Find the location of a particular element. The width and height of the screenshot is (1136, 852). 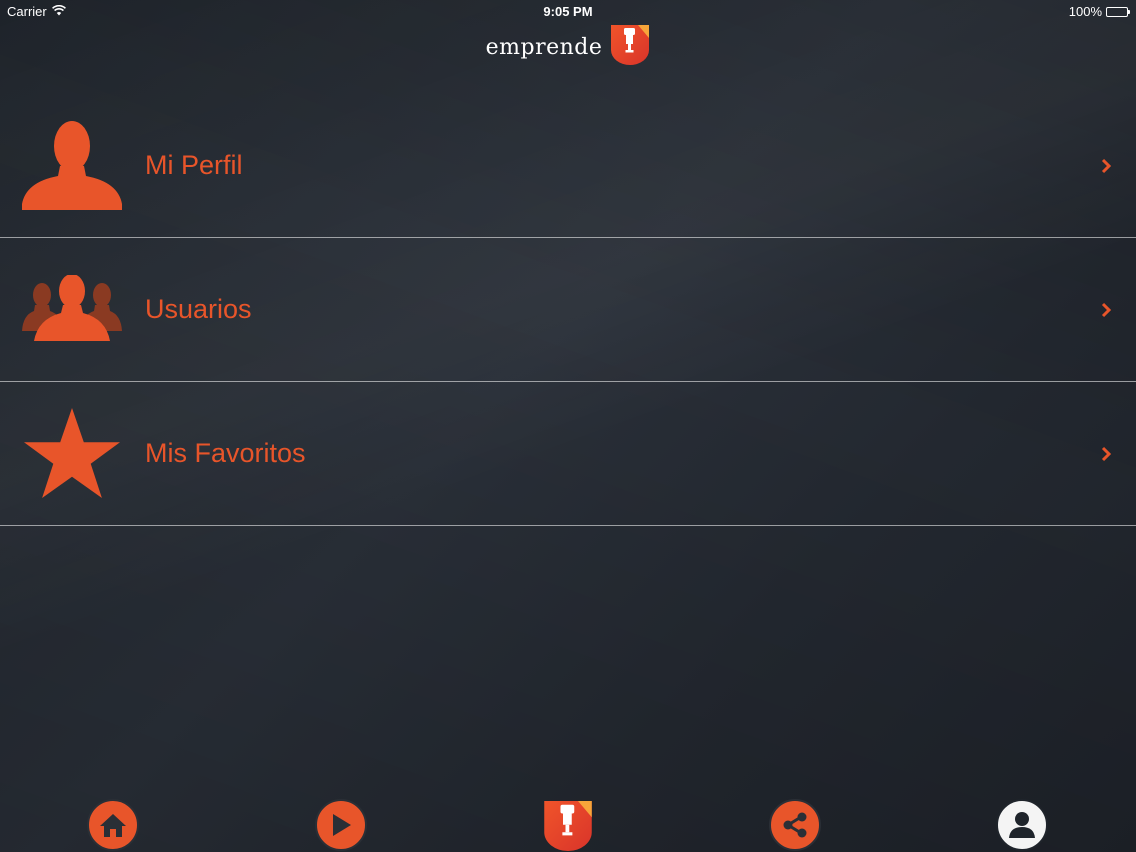

users-icon is located at coordinates (72, 310).